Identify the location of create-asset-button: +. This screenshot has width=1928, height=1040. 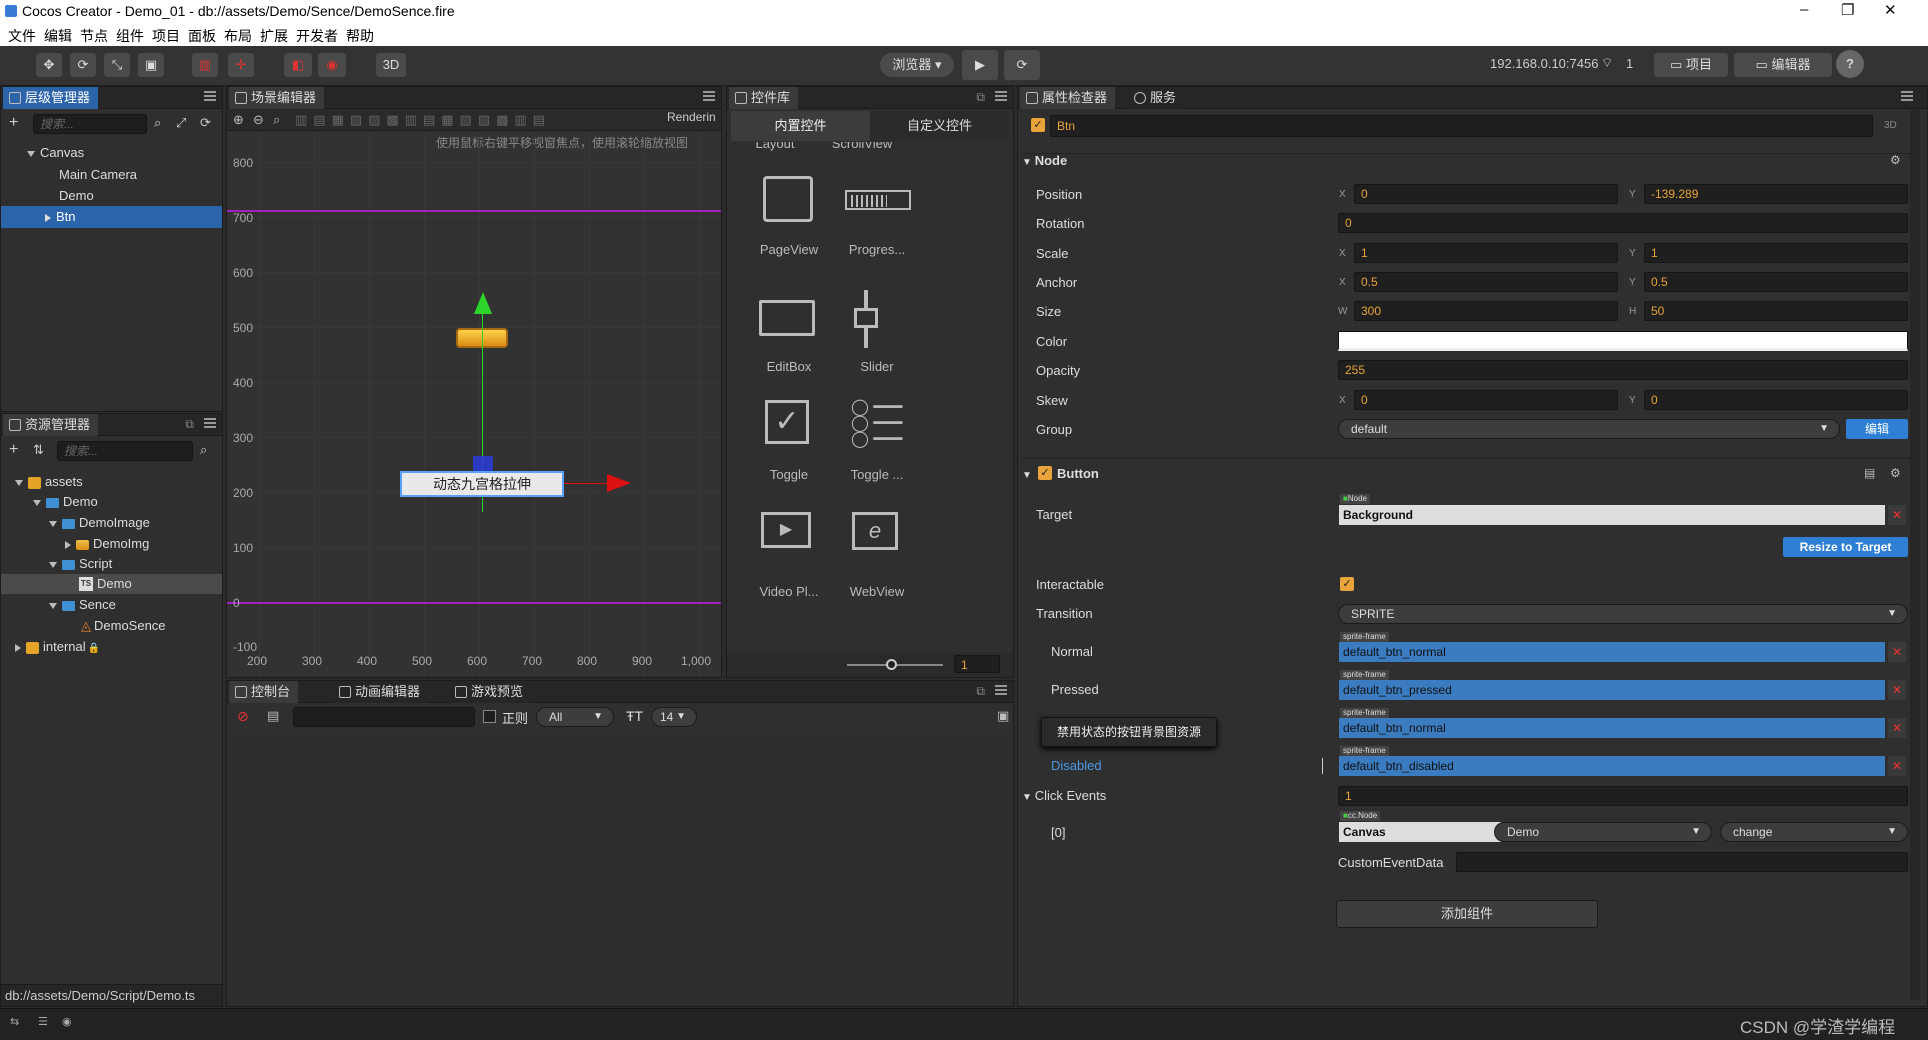
(13, 450).